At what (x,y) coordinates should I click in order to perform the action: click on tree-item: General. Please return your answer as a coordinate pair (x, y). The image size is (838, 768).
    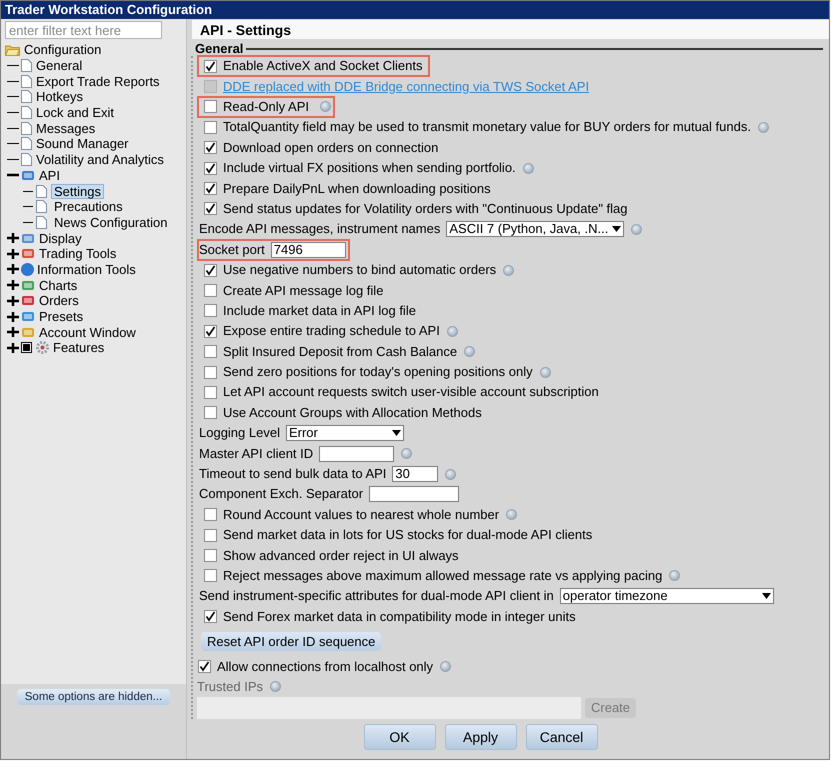
    Looking at the image, I should click on (59, 66).